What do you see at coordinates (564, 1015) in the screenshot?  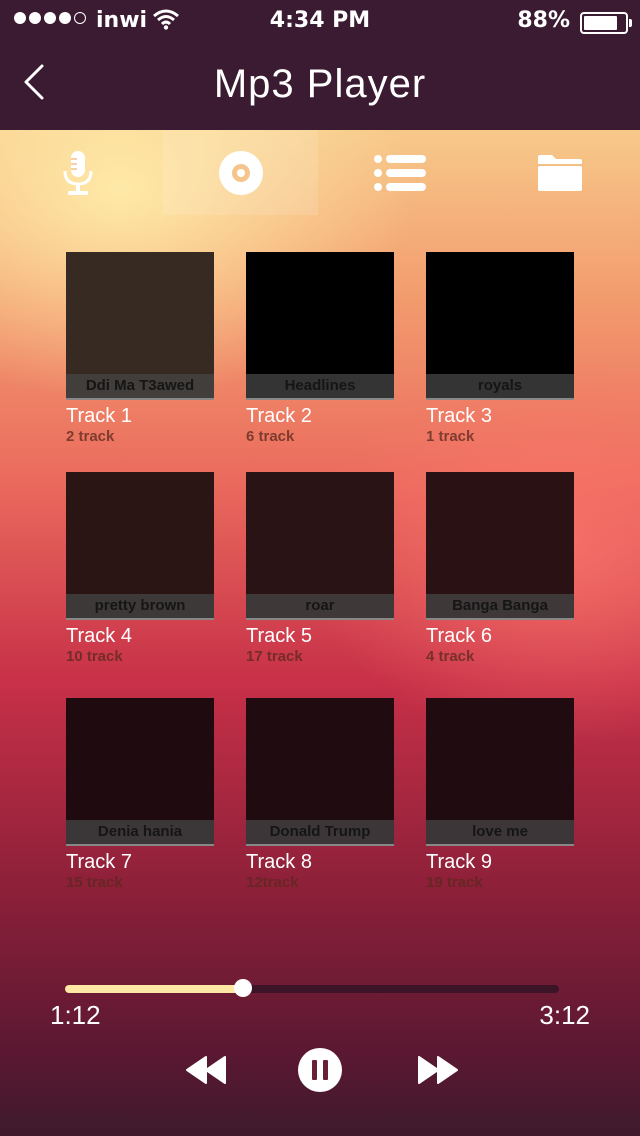 I see `total-time: 3:12` at bounding box center [564, 1015].